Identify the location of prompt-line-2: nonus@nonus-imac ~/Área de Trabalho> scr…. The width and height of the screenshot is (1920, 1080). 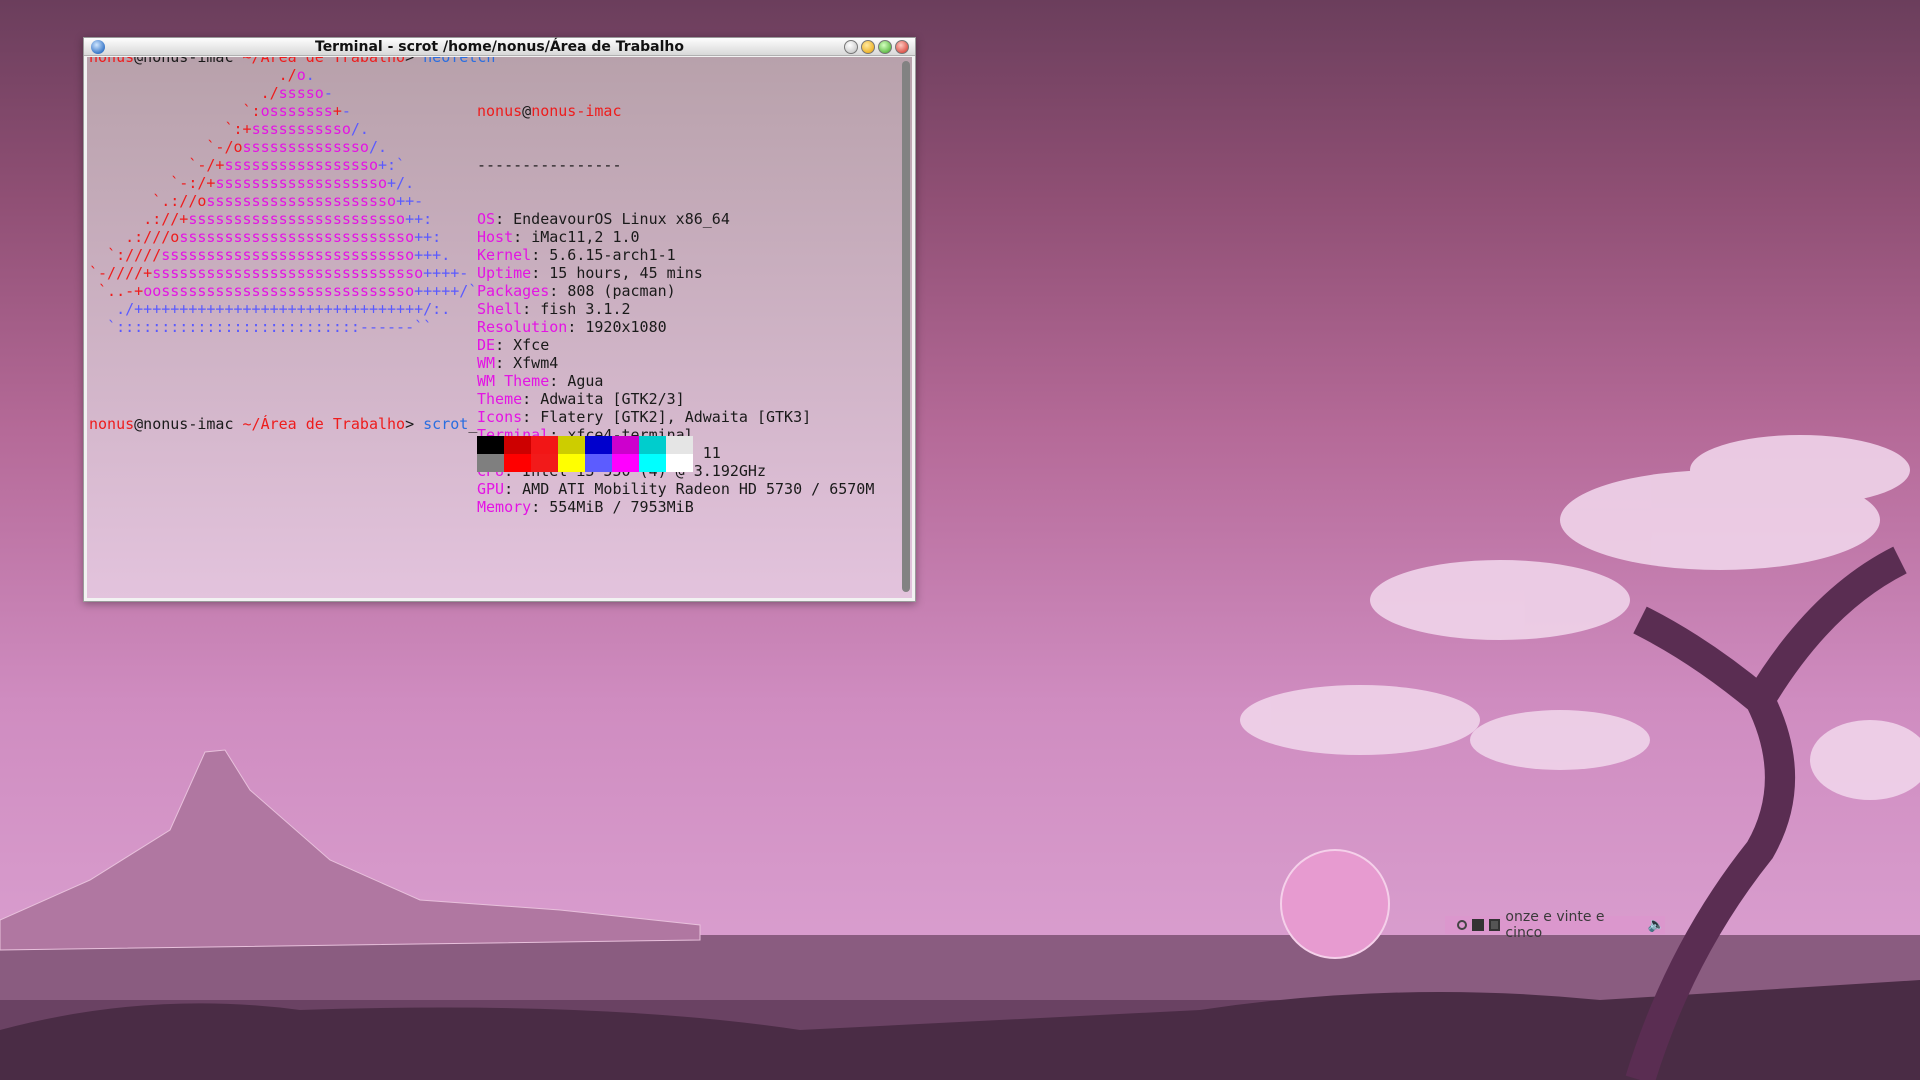
(283, 424).